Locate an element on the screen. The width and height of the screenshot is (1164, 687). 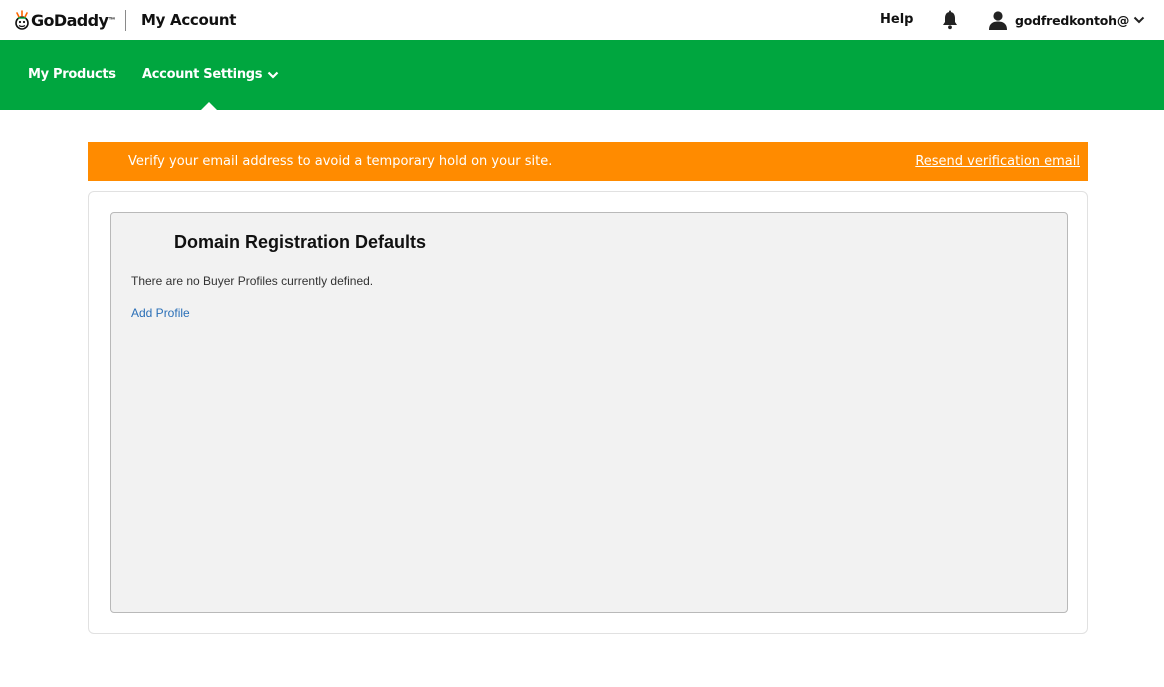
resend-verification-link: Resend verification email is located at coordinates (997, 161).